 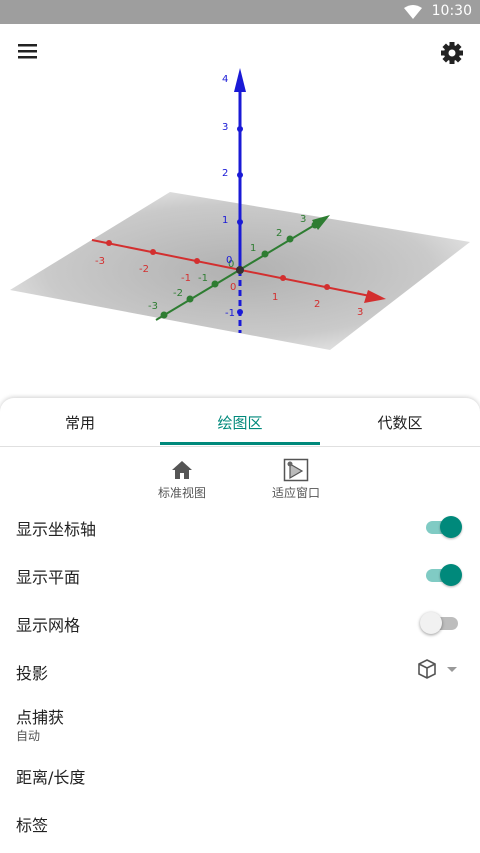 What do you see at coordinates (240, 80) in the screenshot?
I see `z-axis-arrow` at bounding box center [240, 80].